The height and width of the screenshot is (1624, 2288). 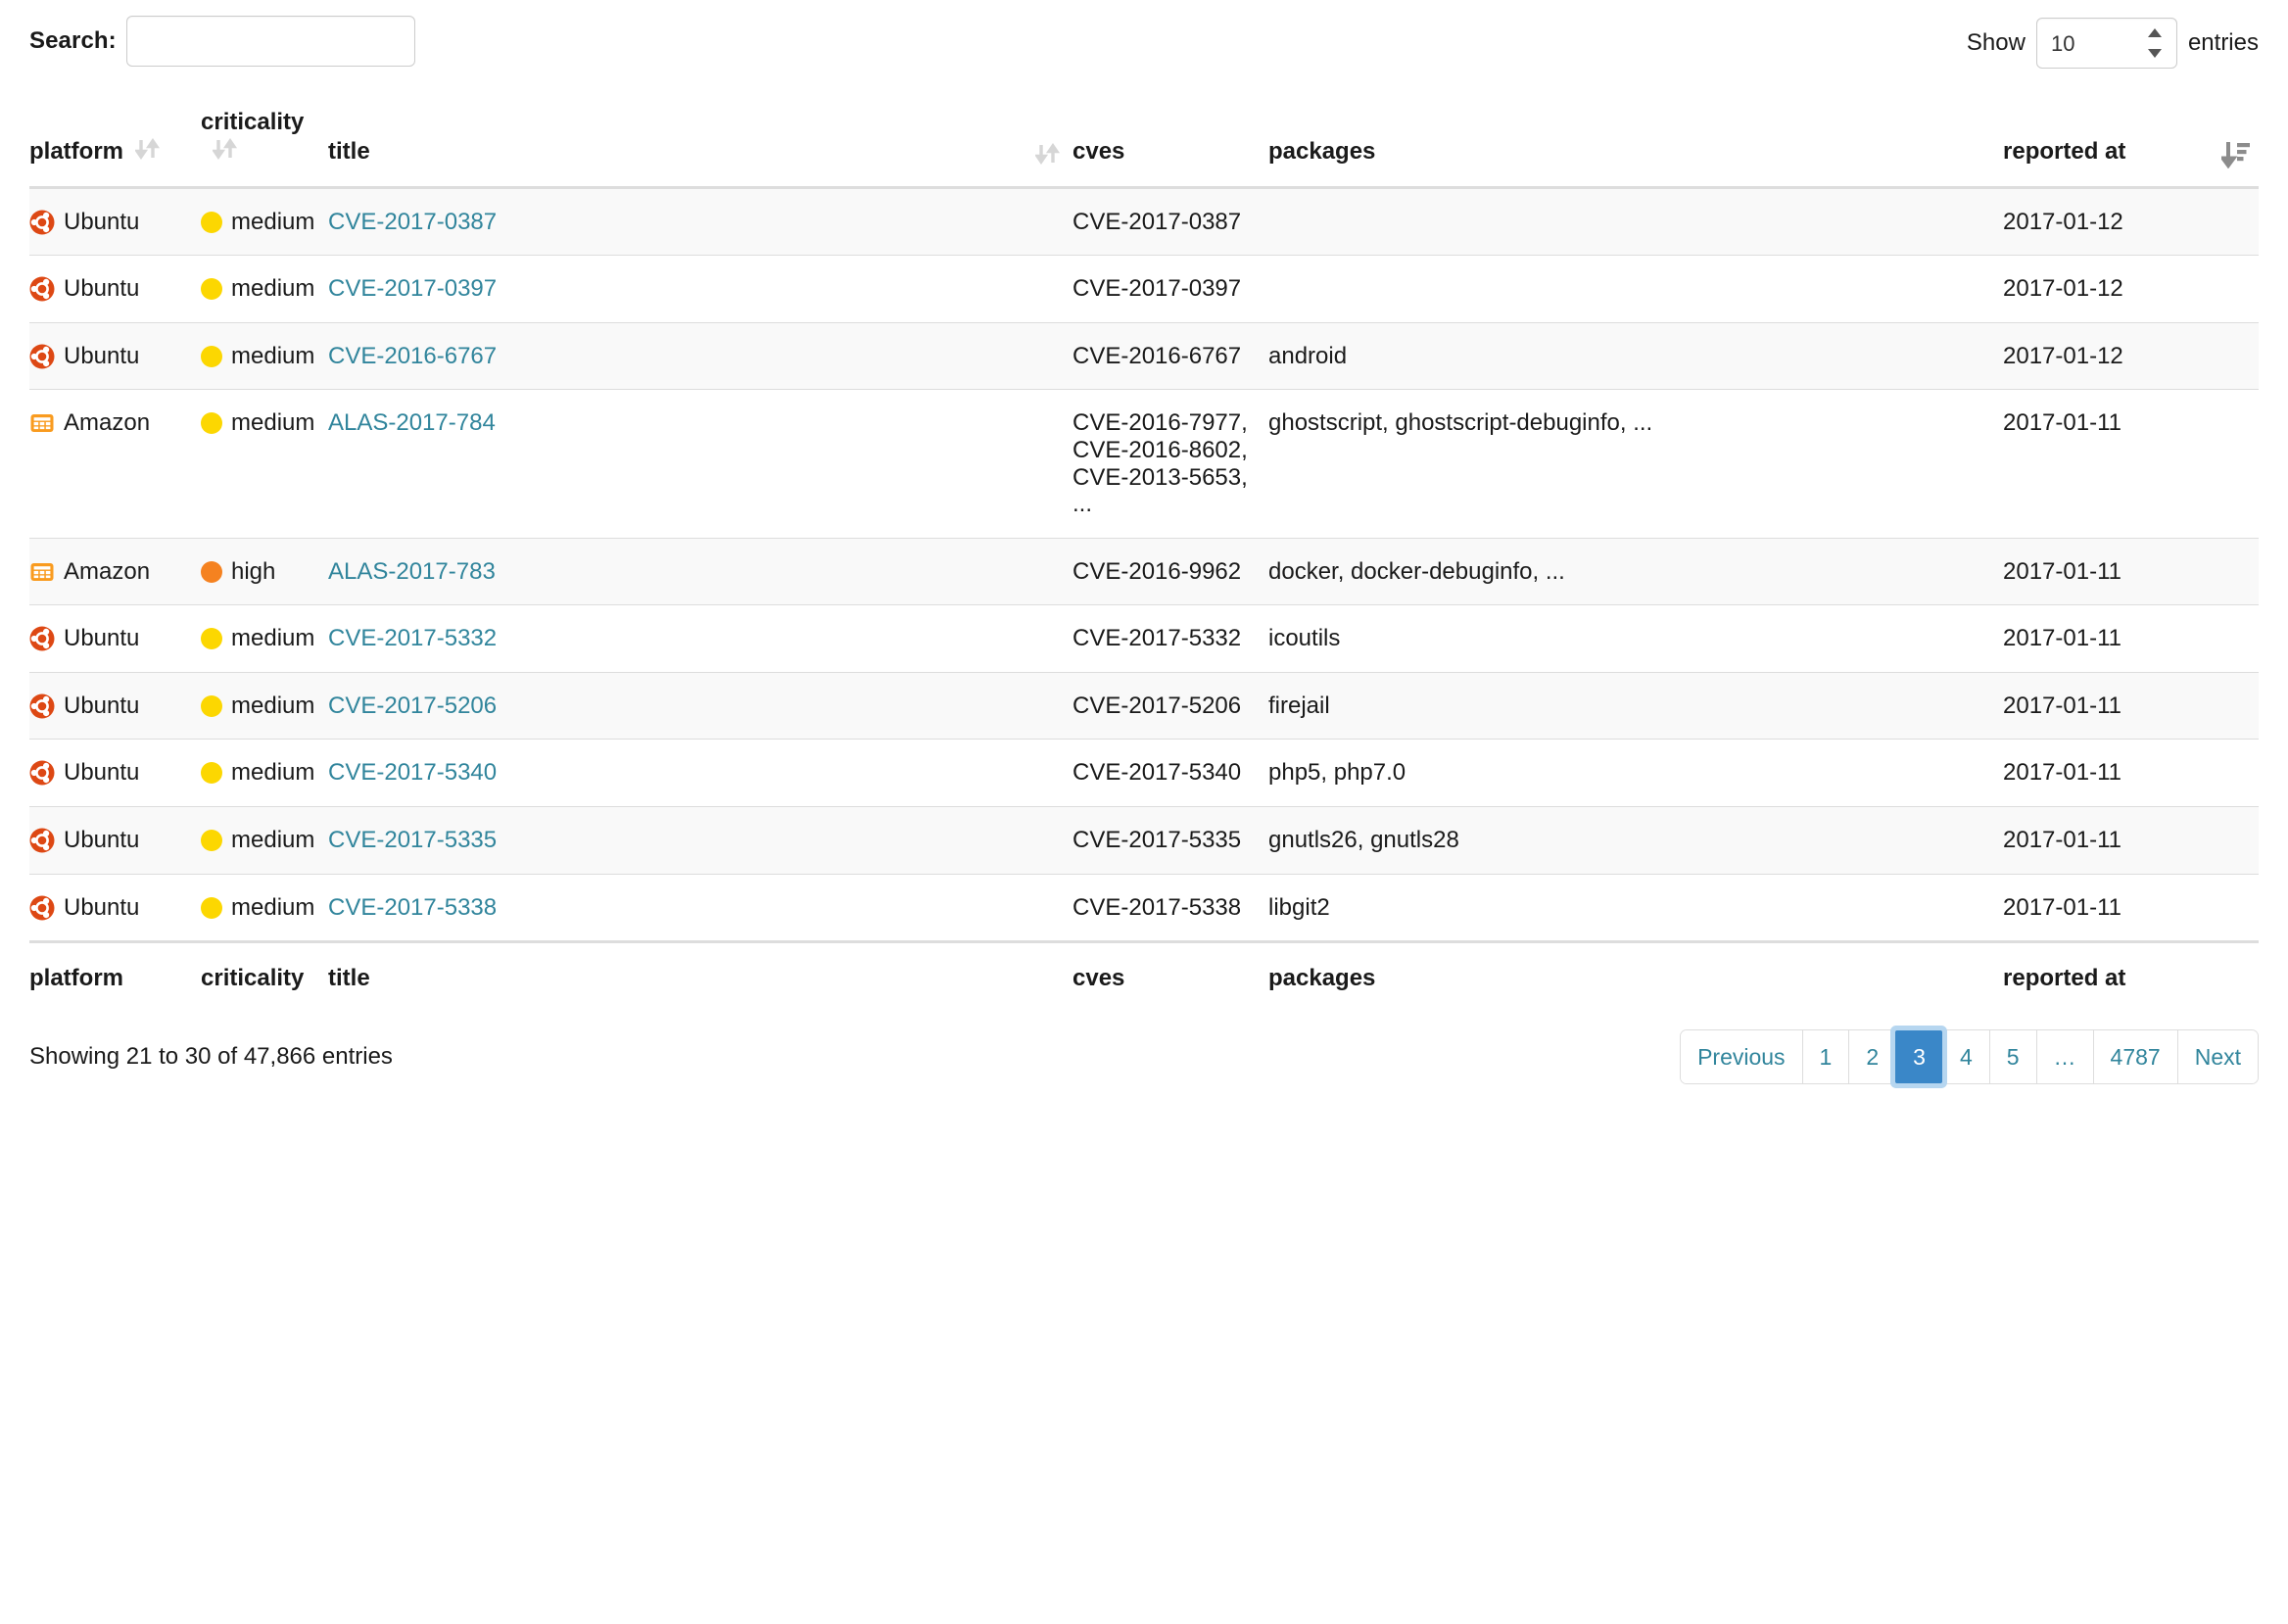 What do you see at coordinates (115, 464) in the screenshot?
I see `cell-platform: Amazon` at bounding box center [115, 464].